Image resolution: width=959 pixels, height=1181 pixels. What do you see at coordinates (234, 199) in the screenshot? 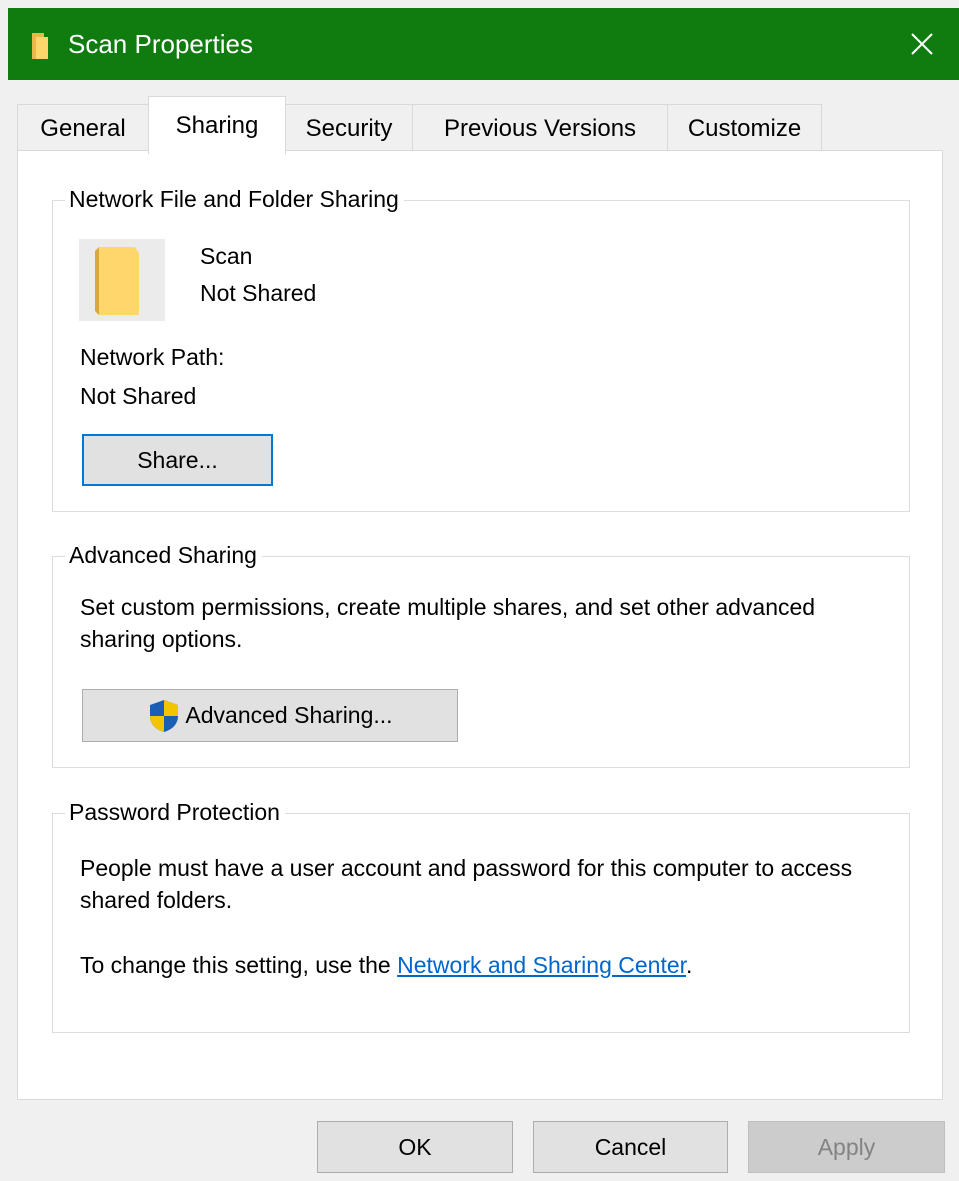
I see `group-title: Network File and Folder Sharing` at bounding box center [234, 199].